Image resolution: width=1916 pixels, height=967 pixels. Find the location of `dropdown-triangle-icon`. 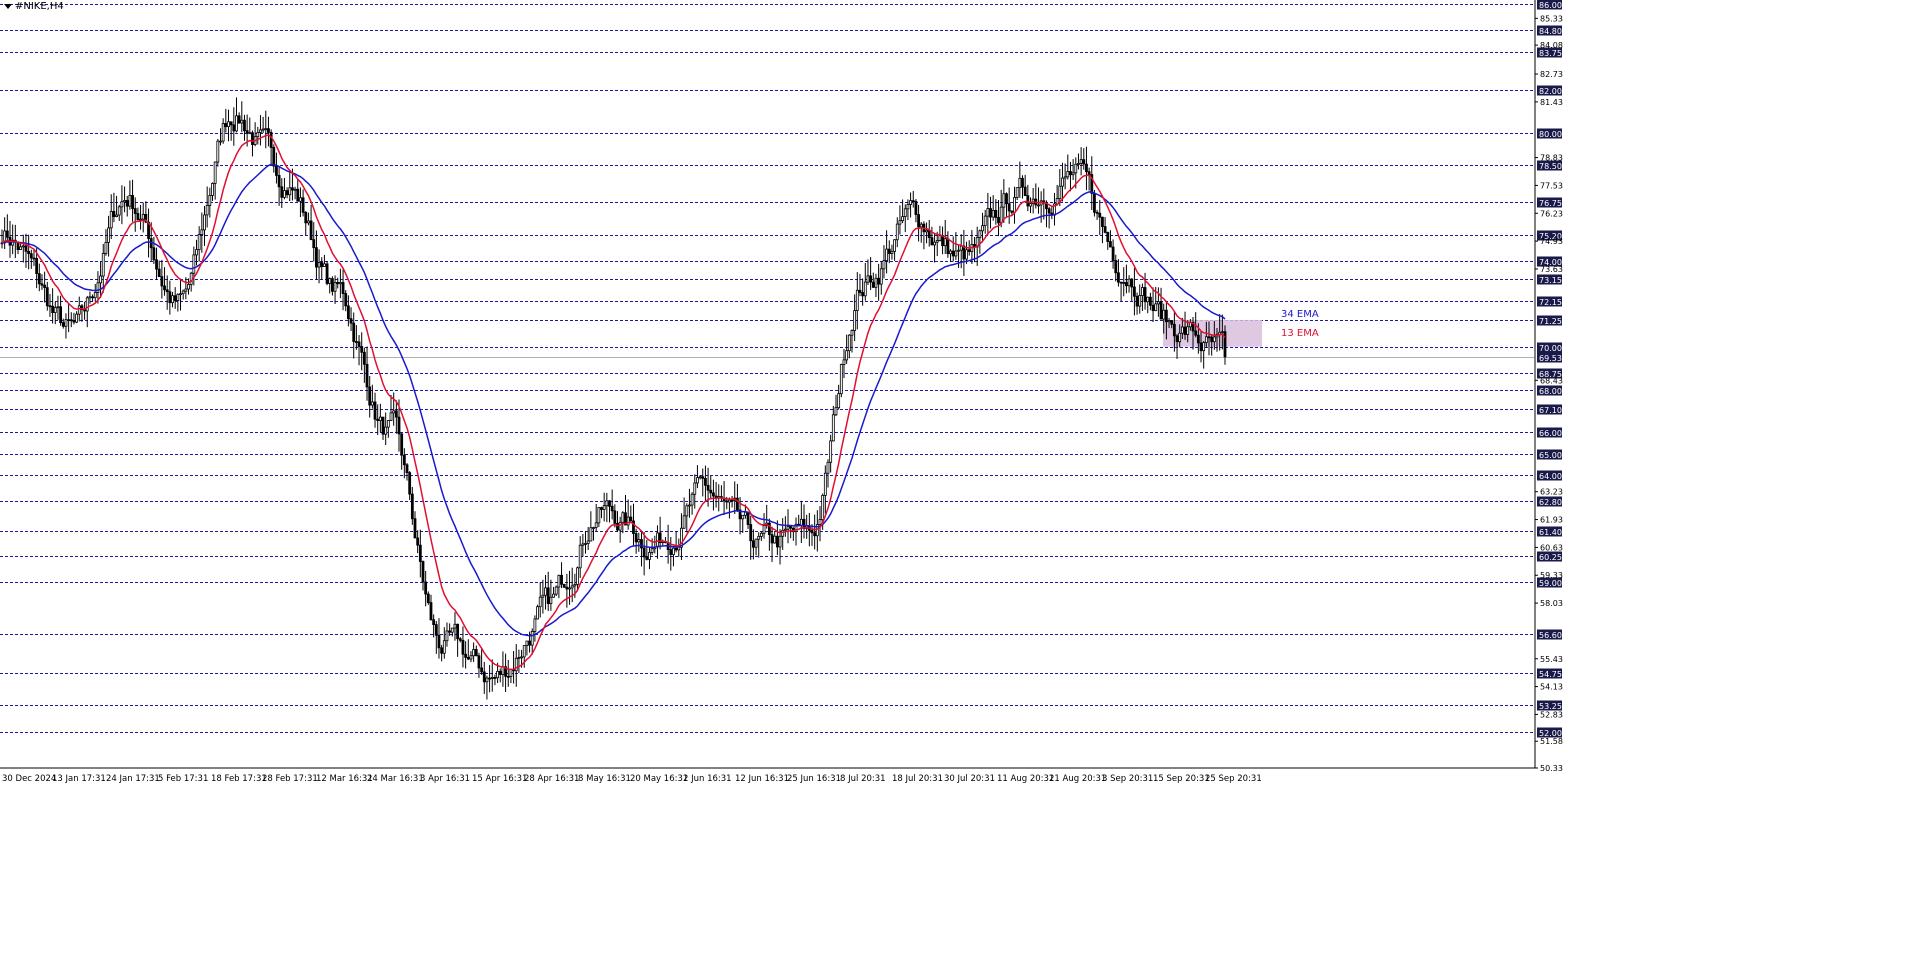

dropdown-triangle-icon is located at coordinates (8, 6).